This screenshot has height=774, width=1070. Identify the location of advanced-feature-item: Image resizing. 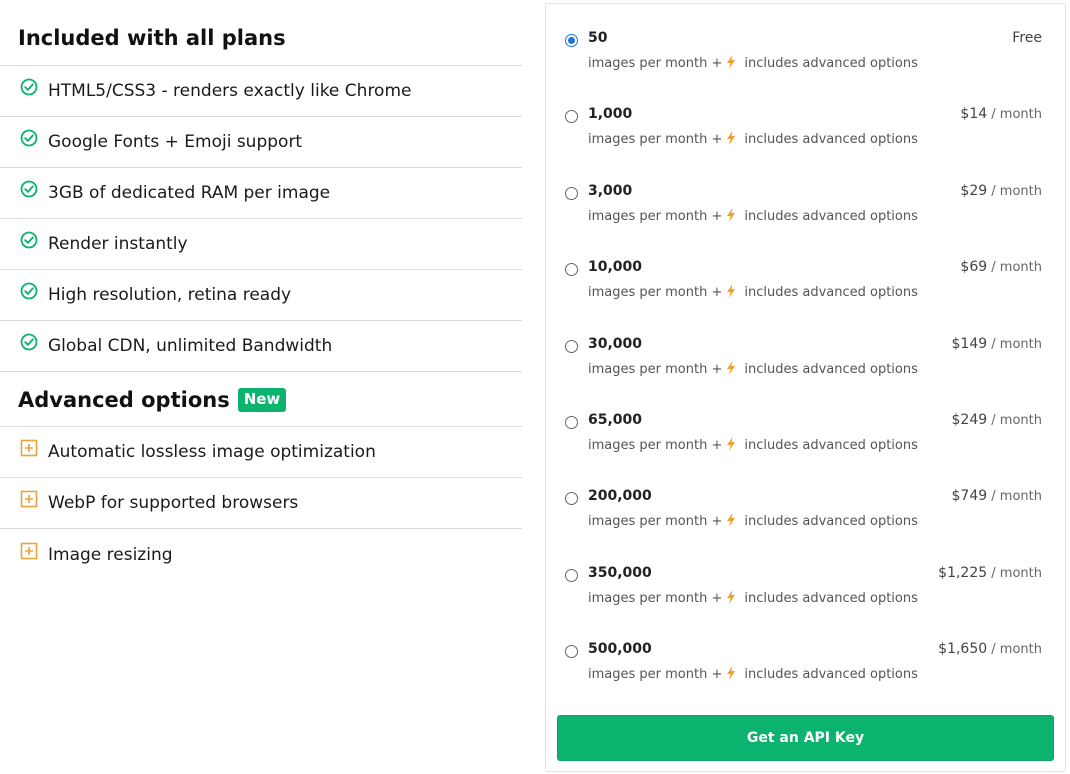
(261, 554).